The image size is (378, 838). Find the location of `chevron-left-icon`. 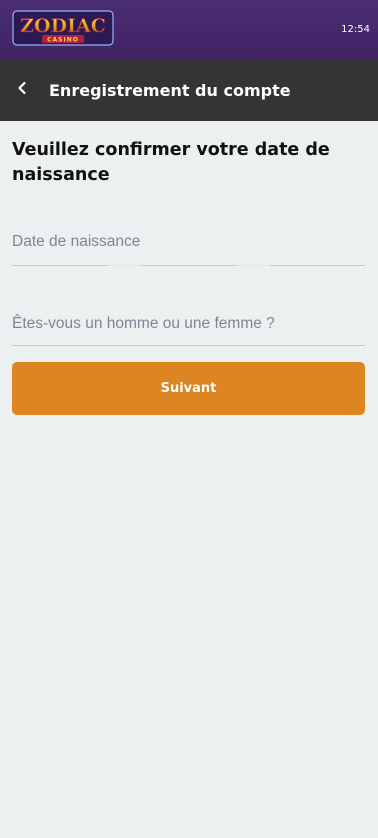

chevron-left-icon is located at coordinates (22, 90).